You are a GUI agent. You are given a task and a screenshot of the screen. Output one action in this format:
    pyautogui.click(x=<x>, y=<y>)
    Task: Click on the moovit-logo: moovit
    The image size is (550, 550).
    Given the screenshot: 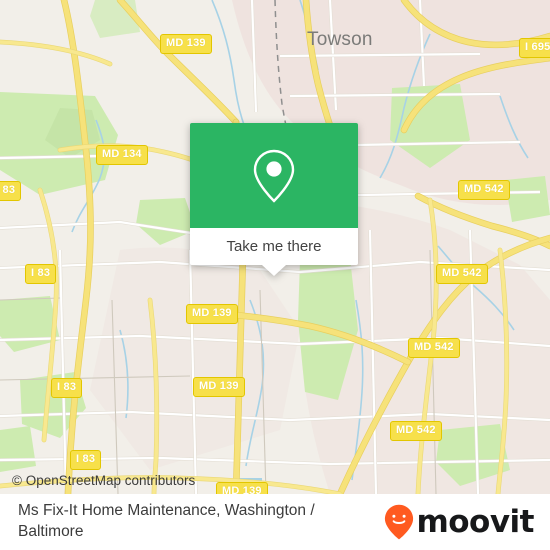 What is the action you would take?
    pyautogui.click(x=459, y=522)
    